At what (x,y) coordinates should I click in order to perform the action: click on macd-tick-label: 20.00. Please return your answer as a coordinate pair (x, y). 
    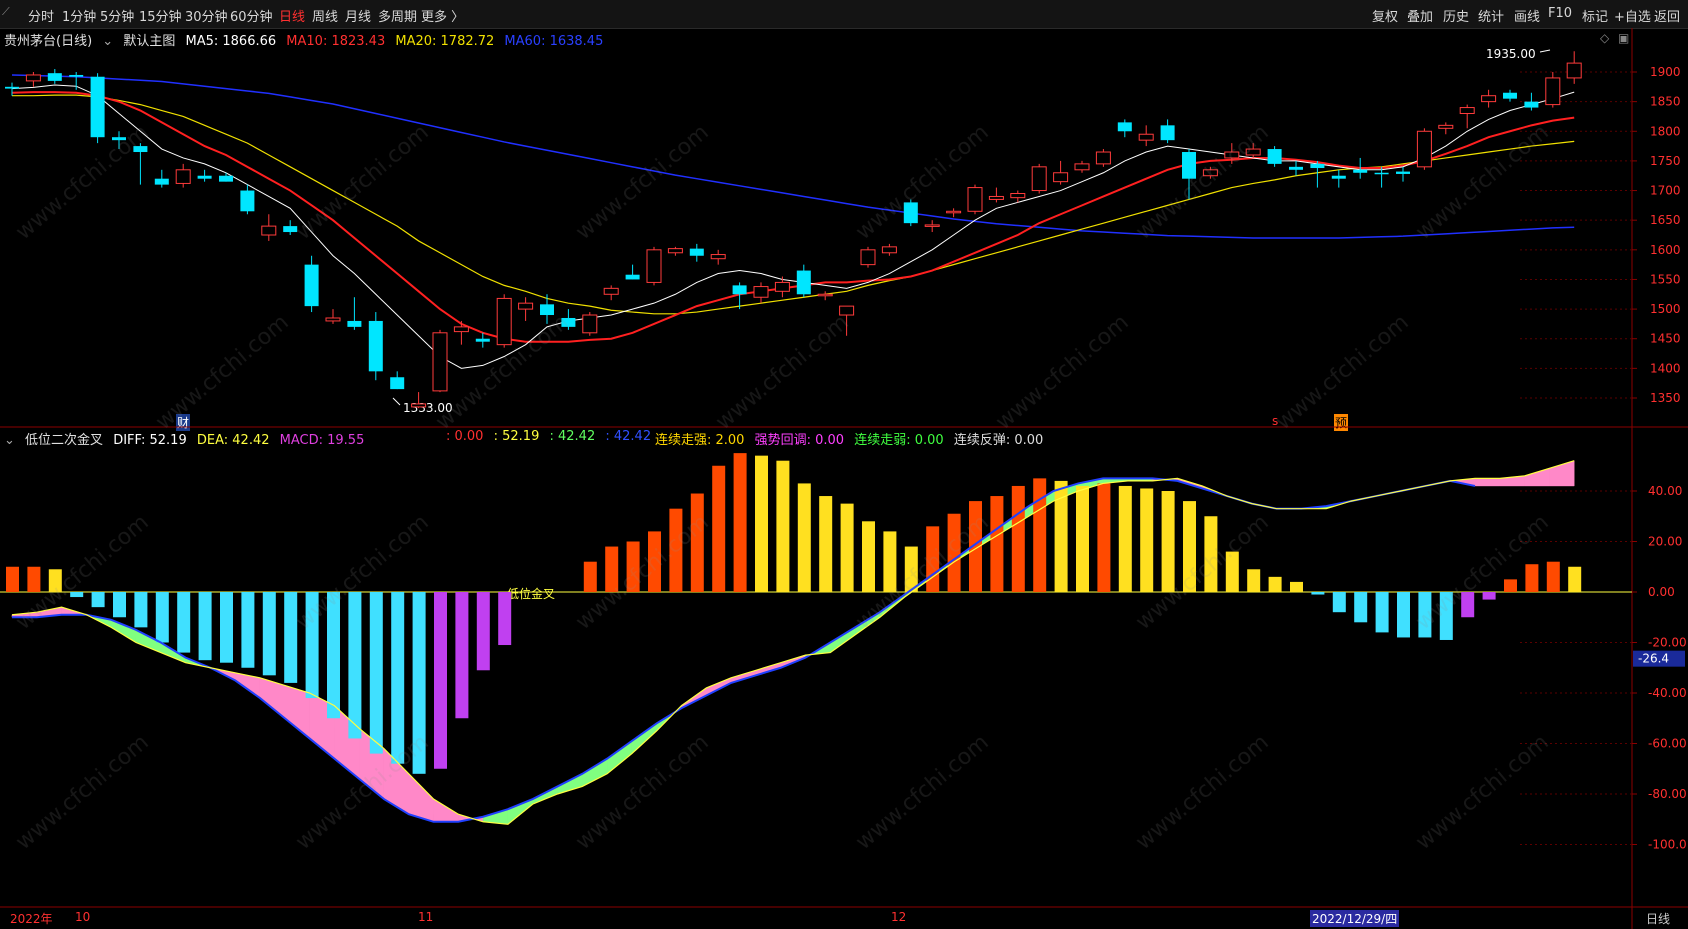
    Looking at the image, I should click on (1665, 542).